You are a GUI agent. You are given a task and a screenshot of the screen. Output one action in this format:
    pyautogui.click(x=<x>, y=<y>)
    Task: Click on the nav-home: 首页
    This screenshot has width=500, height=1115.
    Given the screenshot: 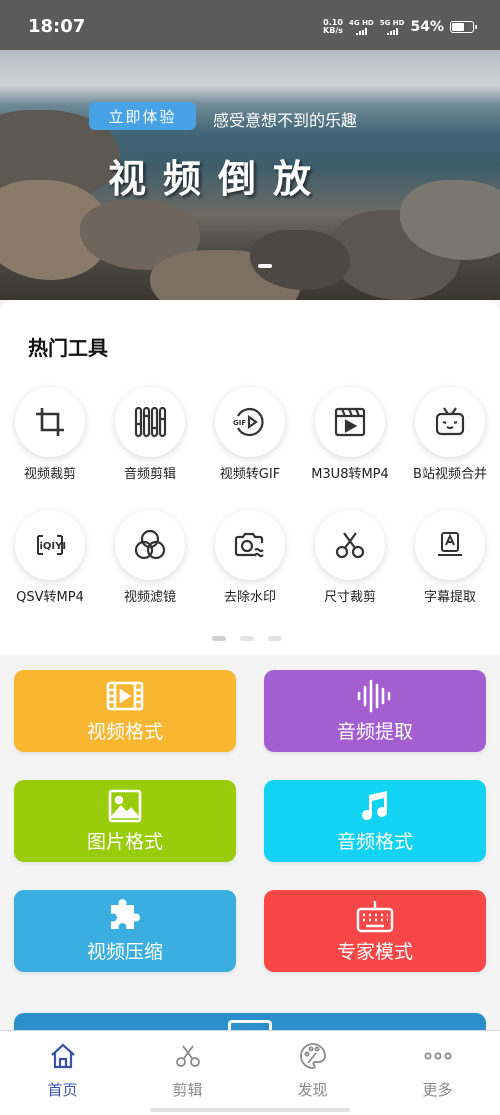 What is the action you would take?
    pyautogui.click(x=62, y=1073)
    